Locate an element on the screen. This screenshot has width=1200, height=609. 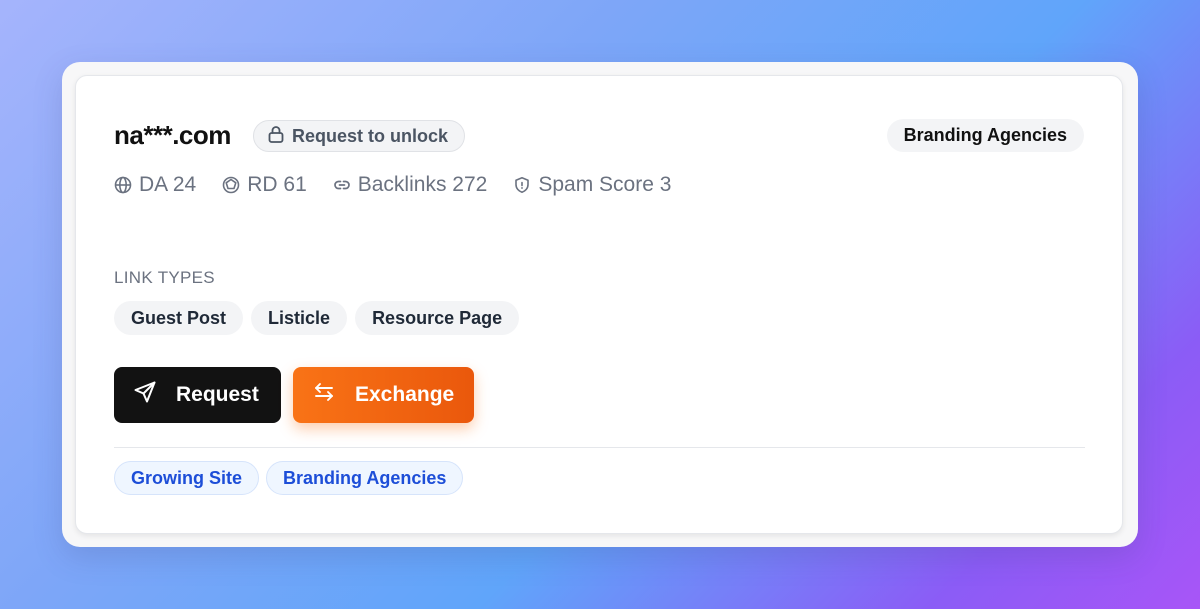
exchange-button: Exchange is located at coordinates (383, 395).